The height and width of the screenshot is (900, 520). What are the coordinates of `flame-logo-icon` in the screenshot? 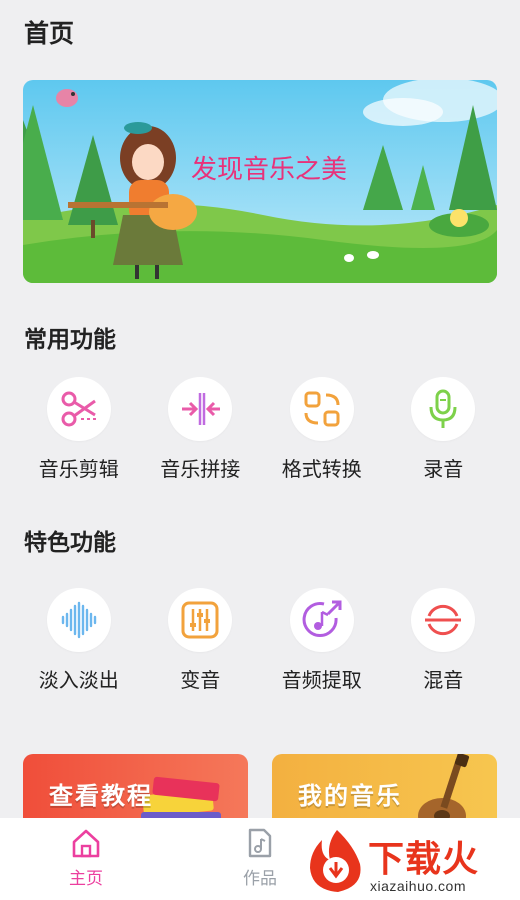 It's located at (335, 861).